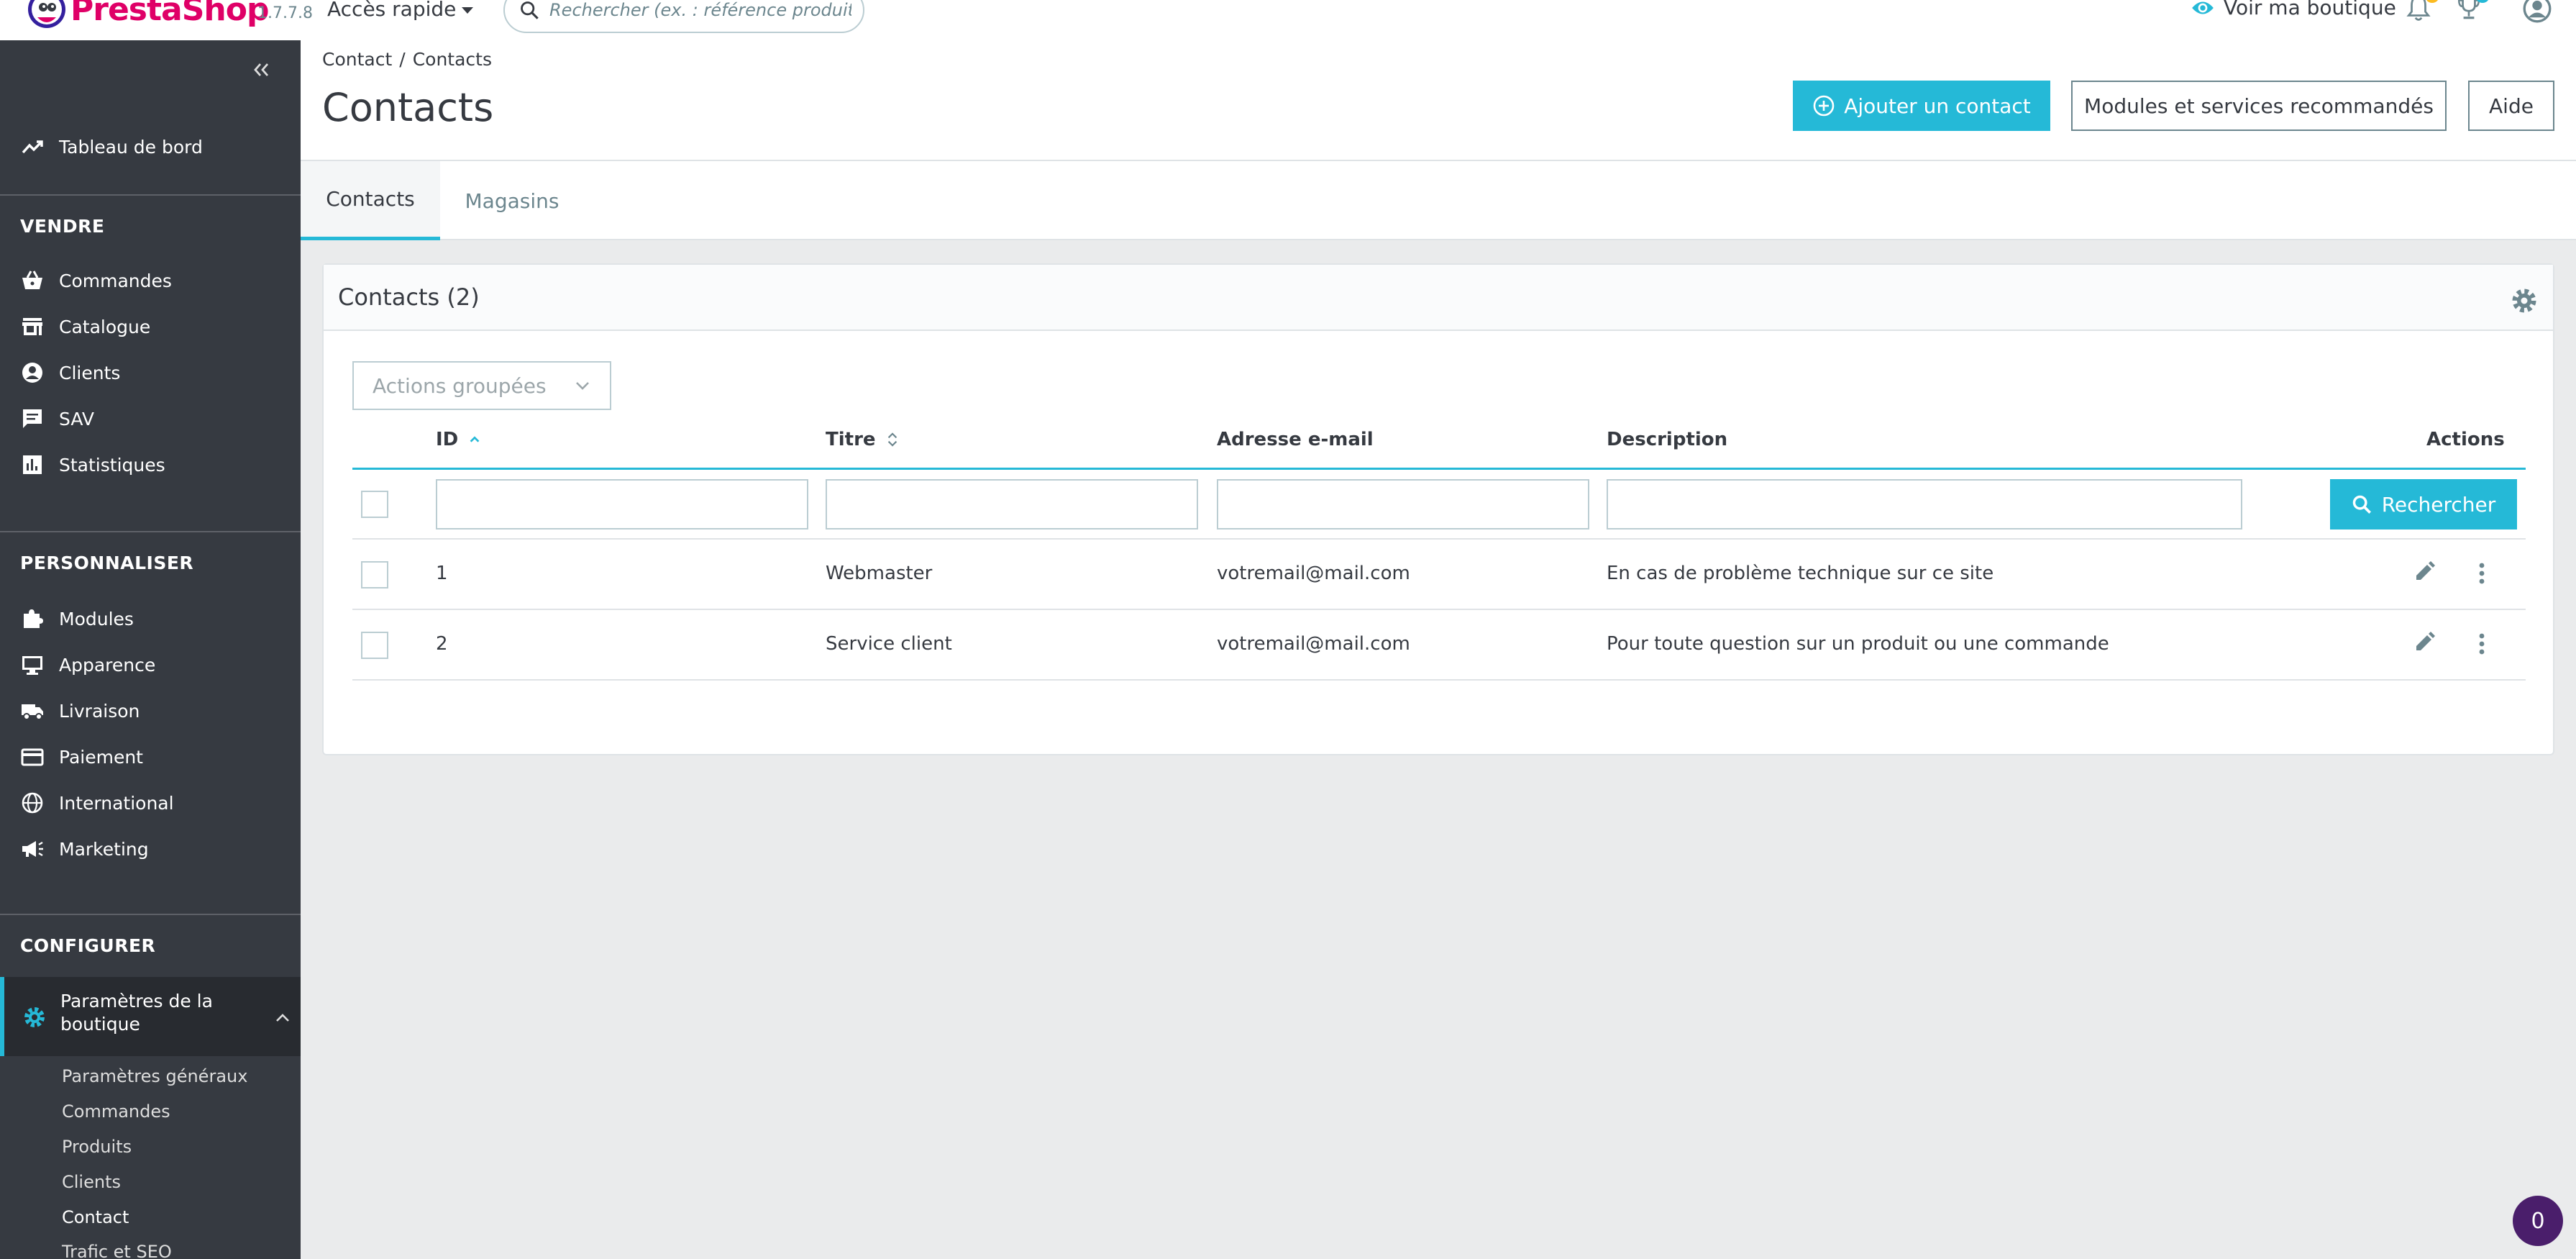  Describe the element at coordinates (115, 280) in the screenshot. I see `sidebar-item-label: Commandes` at that location.